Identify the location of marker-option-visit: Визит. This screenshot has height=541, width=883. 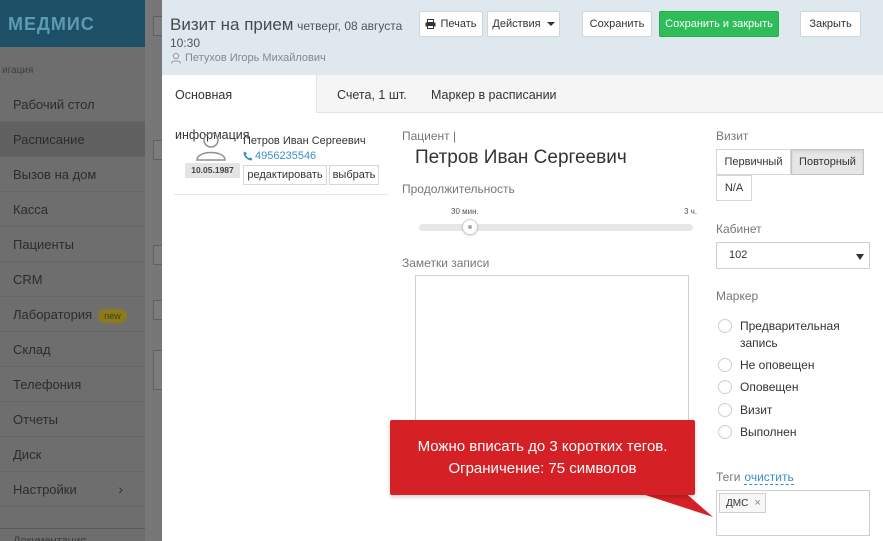
(745, 410).